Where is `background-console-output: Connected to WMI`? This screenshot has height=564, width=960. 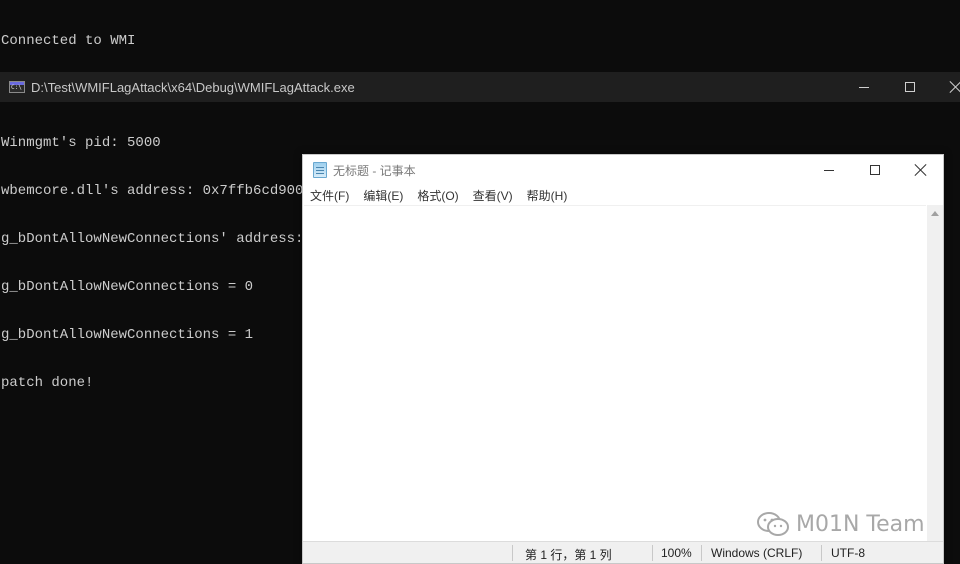 background-console-output: Connected to WMI is located at coordinates (480, 36).